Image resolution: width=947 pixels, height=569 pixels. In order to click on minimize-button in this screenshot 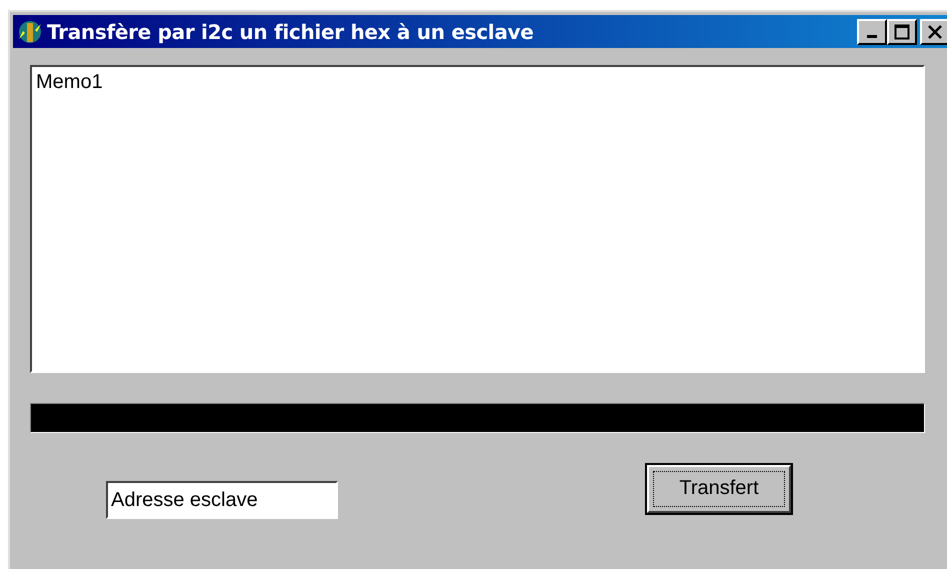, I will do `click(872, 31)`.